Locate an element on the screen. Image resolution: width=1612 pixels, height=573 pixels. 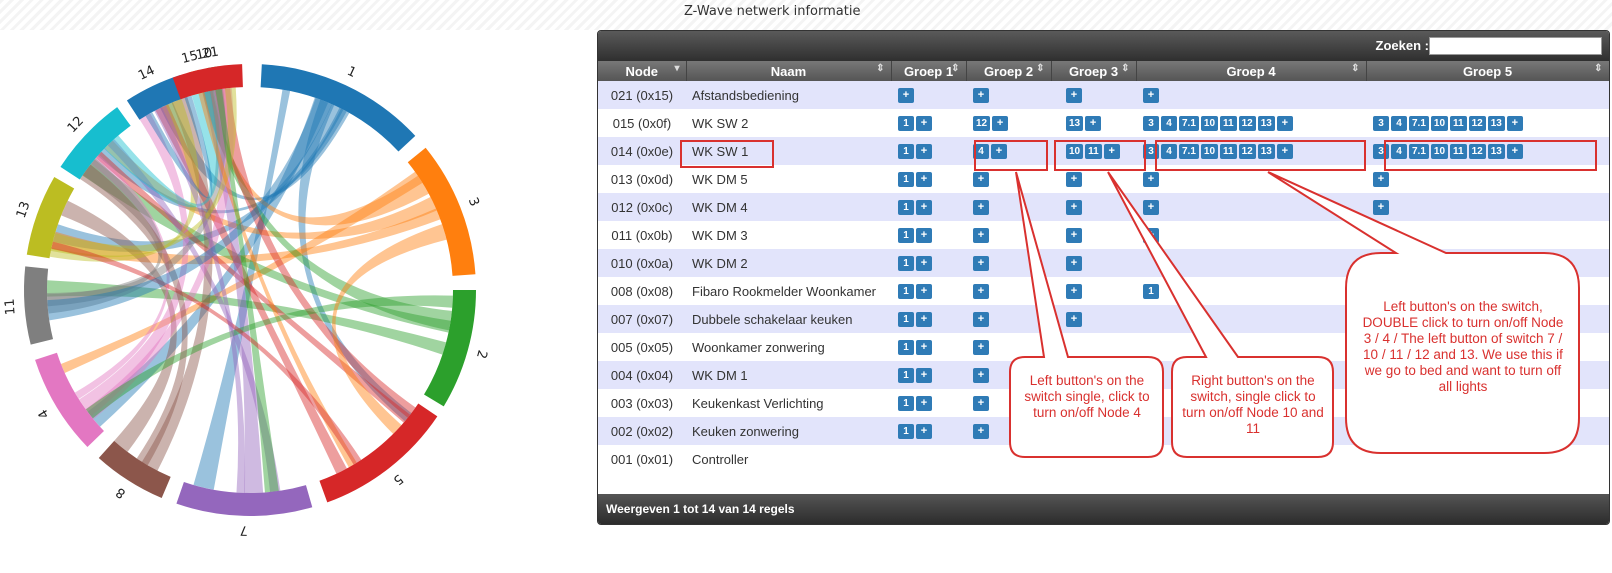
sort-desc-icon: ▾ is located at coordinates (676, 68).